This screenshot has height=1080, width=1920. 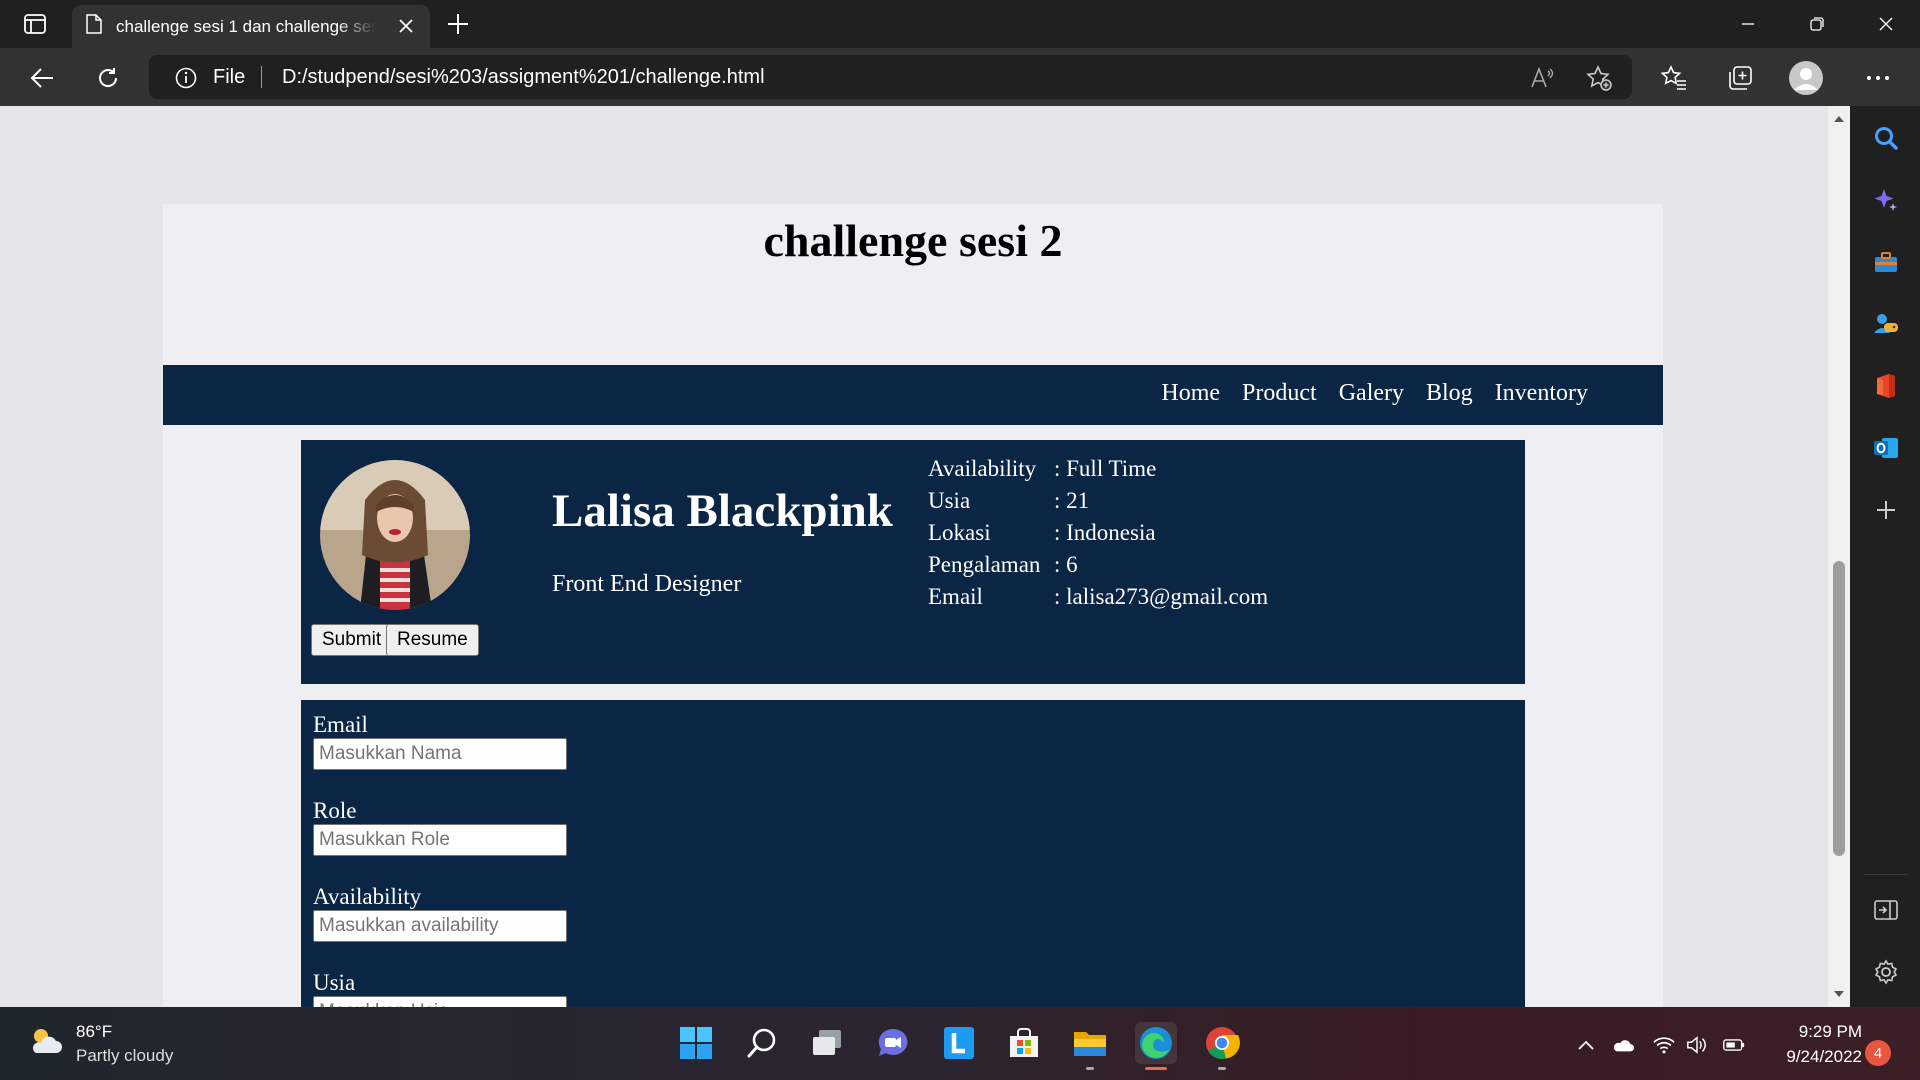 I want to click on volume-icon, so click(x=1697, y=1045).